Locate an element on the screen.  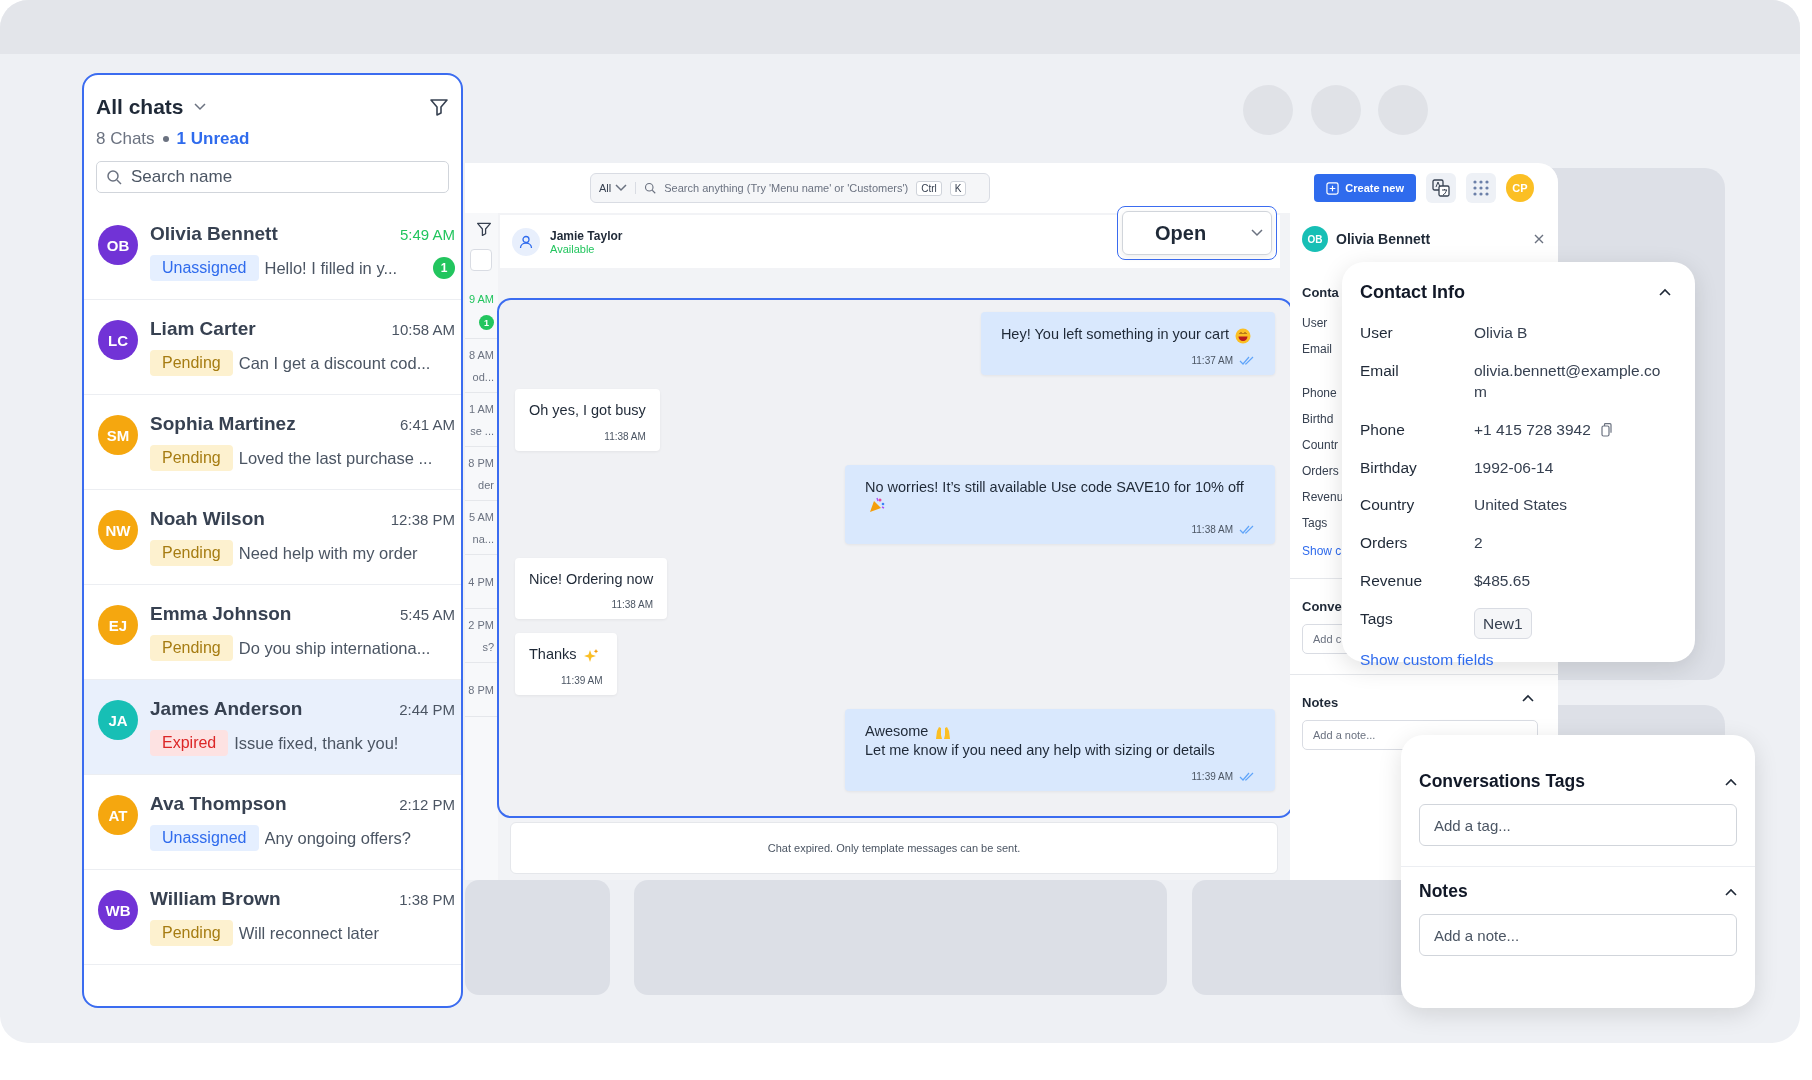
search-field: Search name is located at coordinates (272, 177).